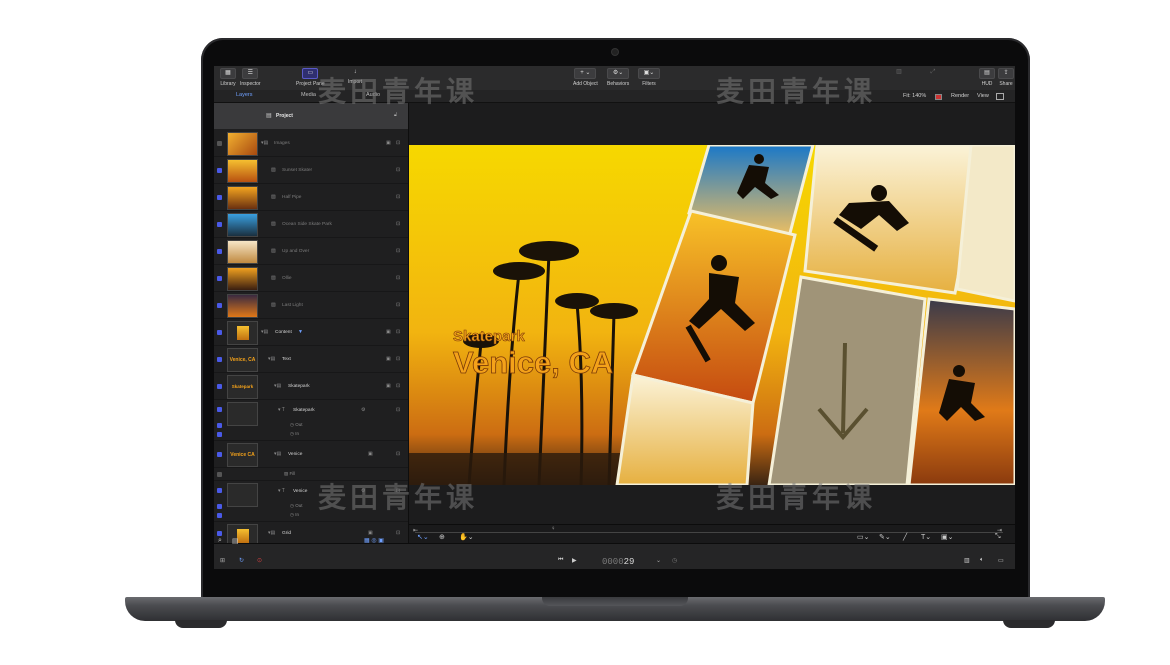 This screenshot has height=665, width=1170. What do you see at coordinates (983, 96) in the screenshot?
I see `view-menu: View` at bounding box center [983, 96].